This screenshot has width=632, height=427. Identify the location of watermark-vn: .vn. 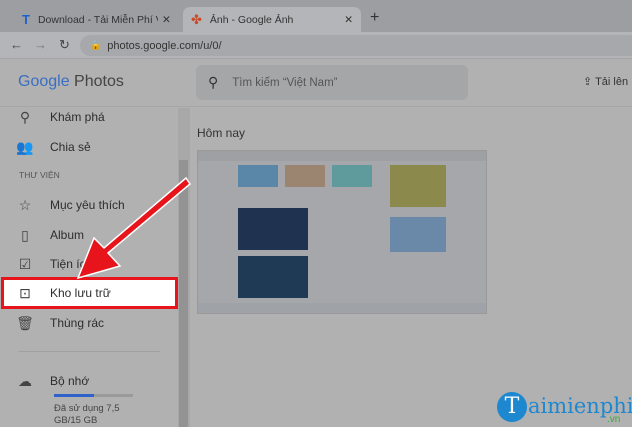
(614, 419).